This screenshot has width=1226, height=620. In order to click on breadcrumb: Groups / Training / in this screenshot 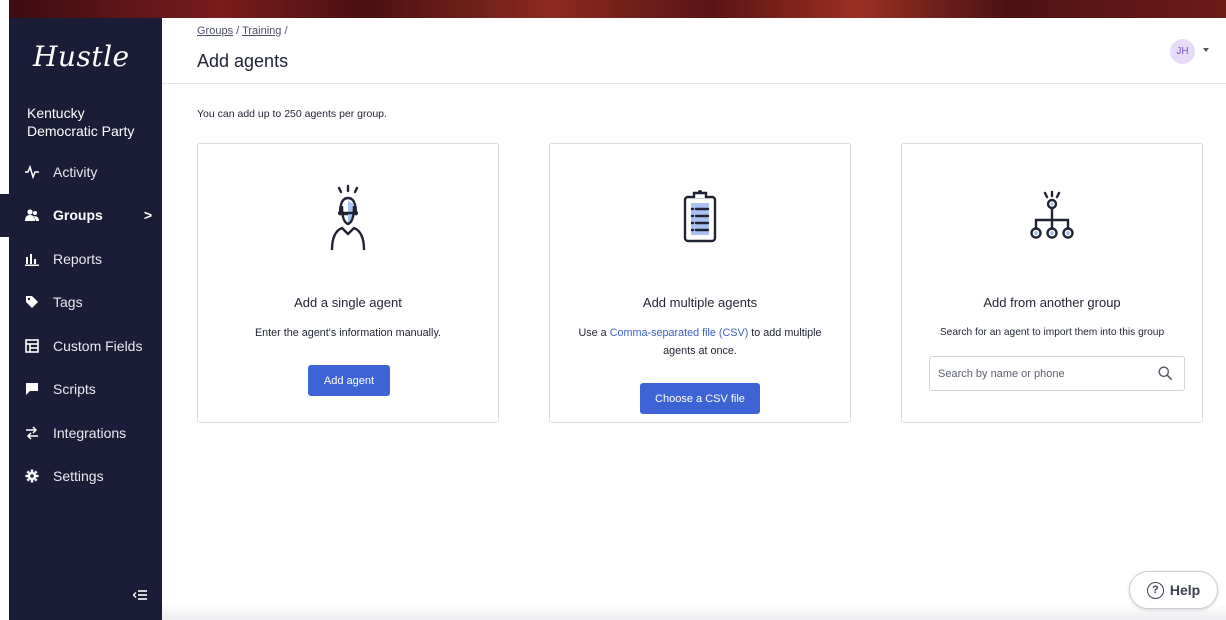, I will do `click(242, 31)`.